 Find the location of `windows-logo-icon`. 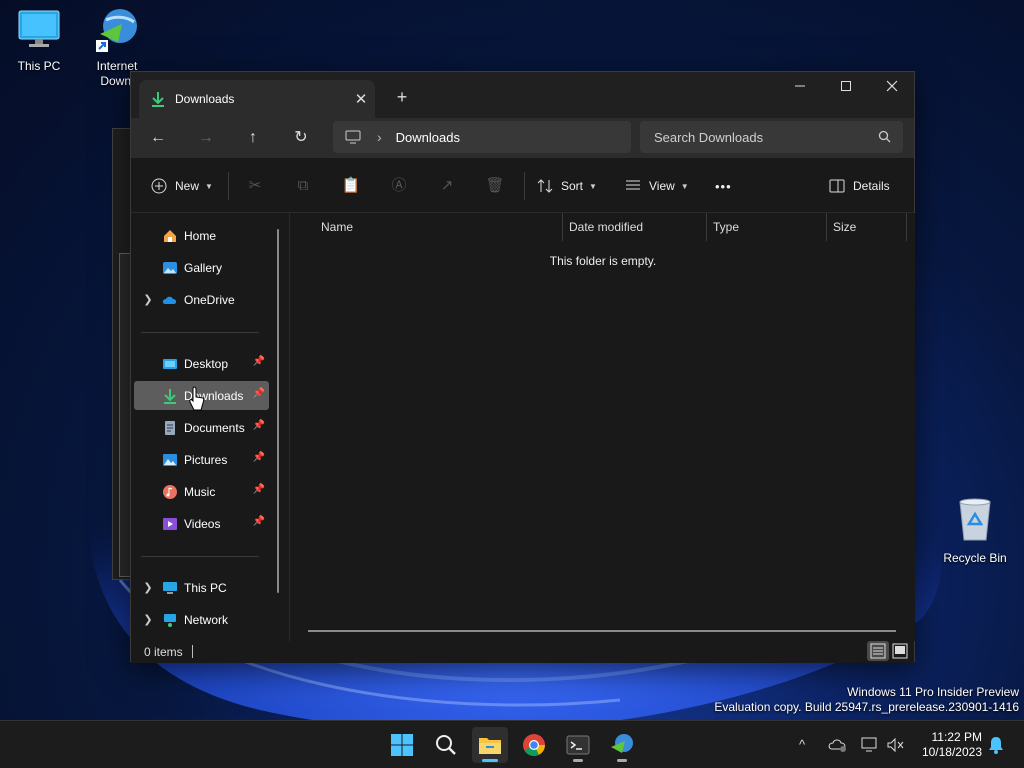

windows-logo-icon is located at coordinates (402, 745).